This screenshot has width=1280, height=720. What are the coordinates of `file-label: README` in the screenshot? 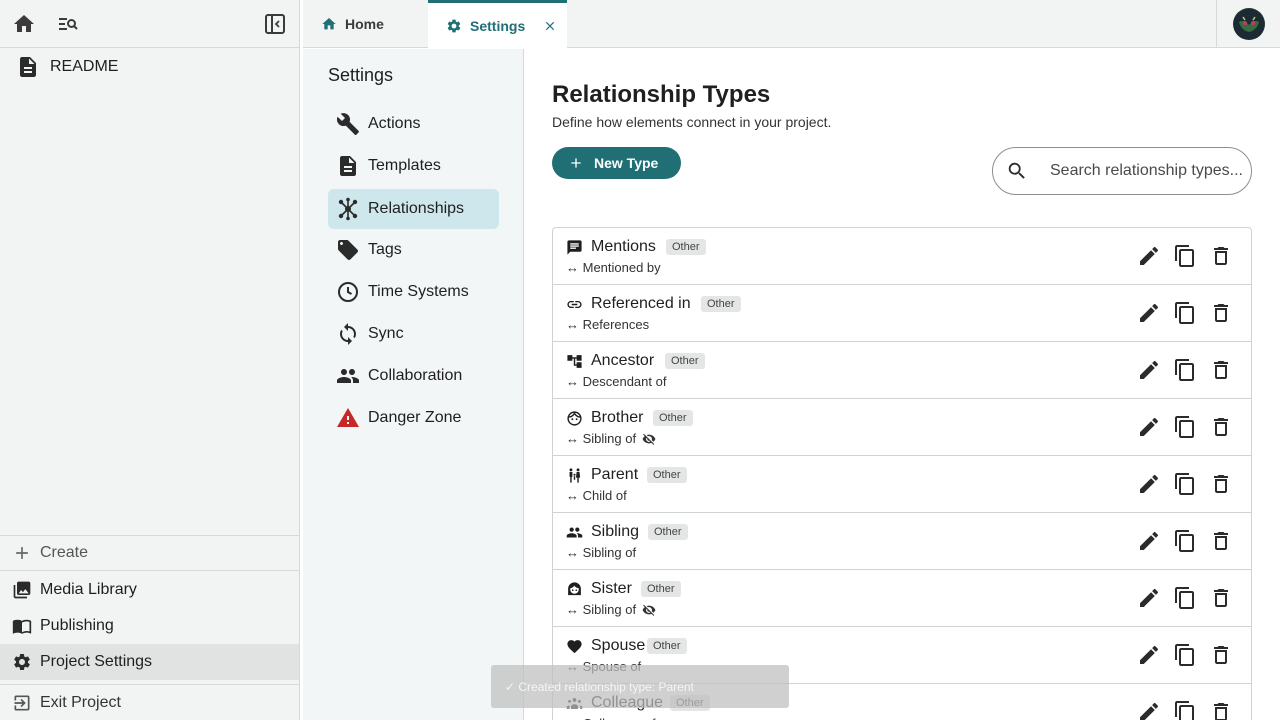 It's located at (84, 66).